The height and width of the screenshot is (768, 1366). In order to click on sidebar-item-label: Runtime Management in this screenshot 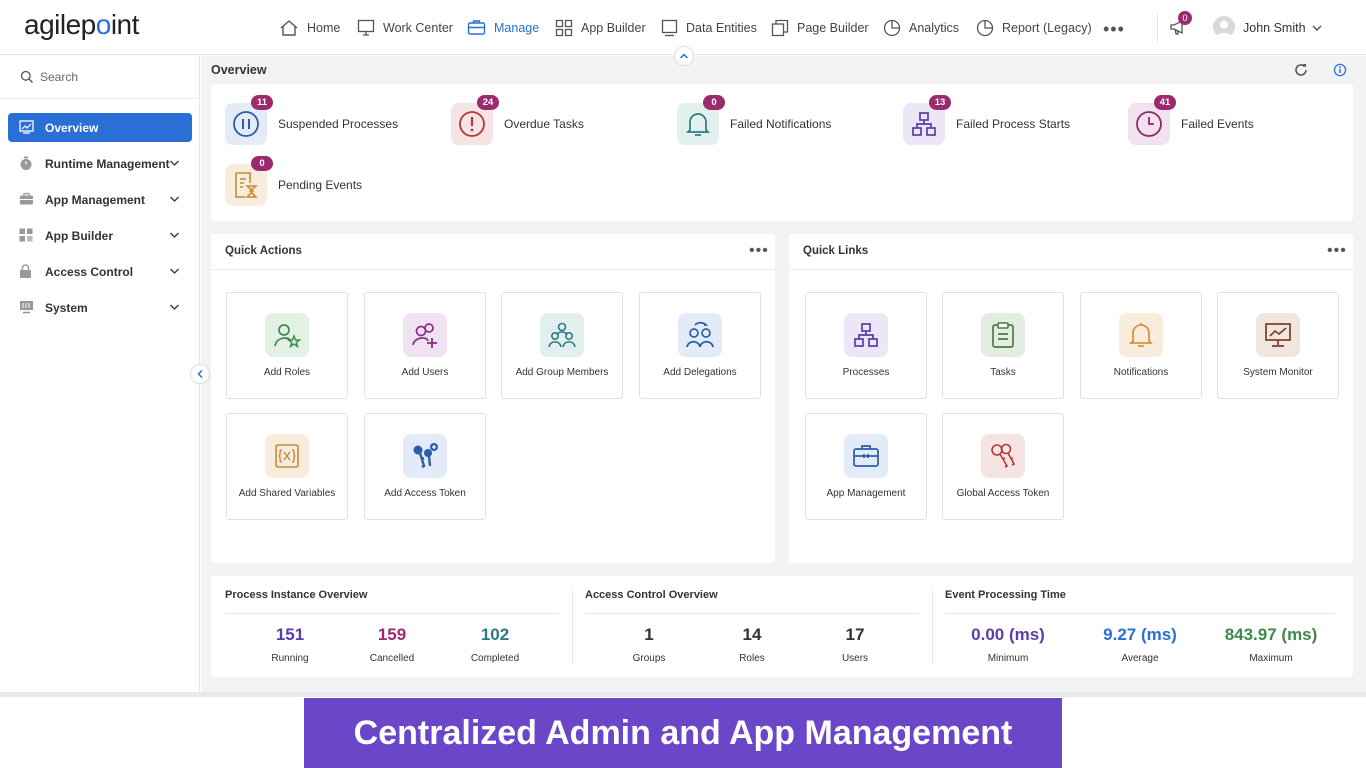, I will do `click(107, 163)`.